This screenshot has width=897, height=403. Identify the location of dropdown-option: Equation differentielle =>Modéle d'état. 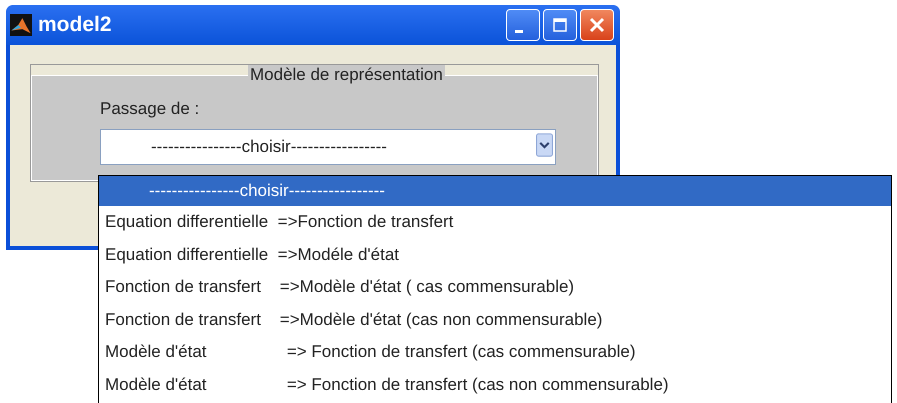
(495, 254).